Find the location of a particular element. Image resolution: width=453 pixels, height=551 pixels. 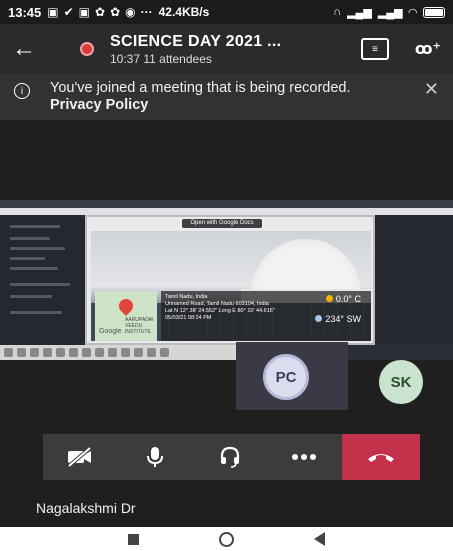

microphone-icon is located at coordinates (154, 457).